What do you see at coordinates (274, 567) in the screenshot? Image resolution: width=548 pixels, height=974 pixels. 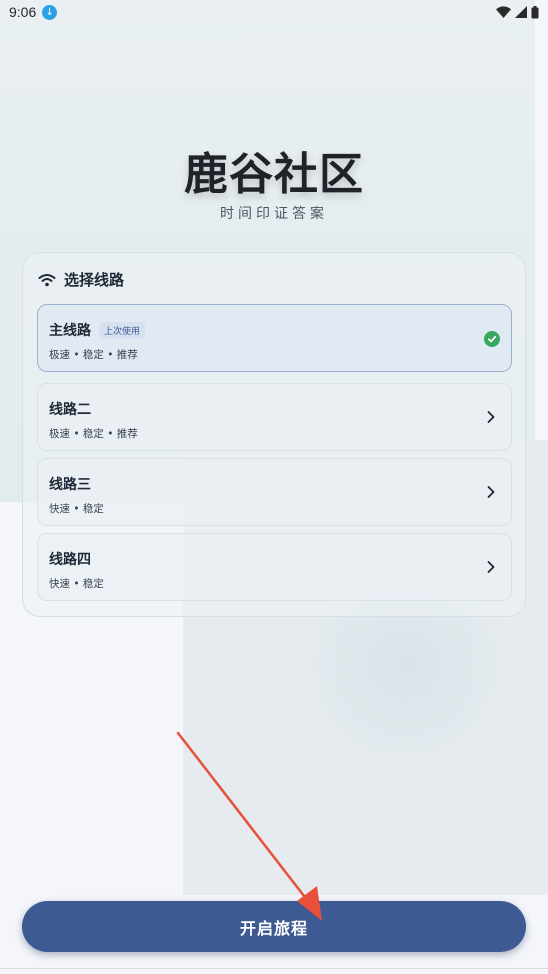 I see `route-item-4: 线路四 快速 • 稳定` at bounding box center [274, 567].